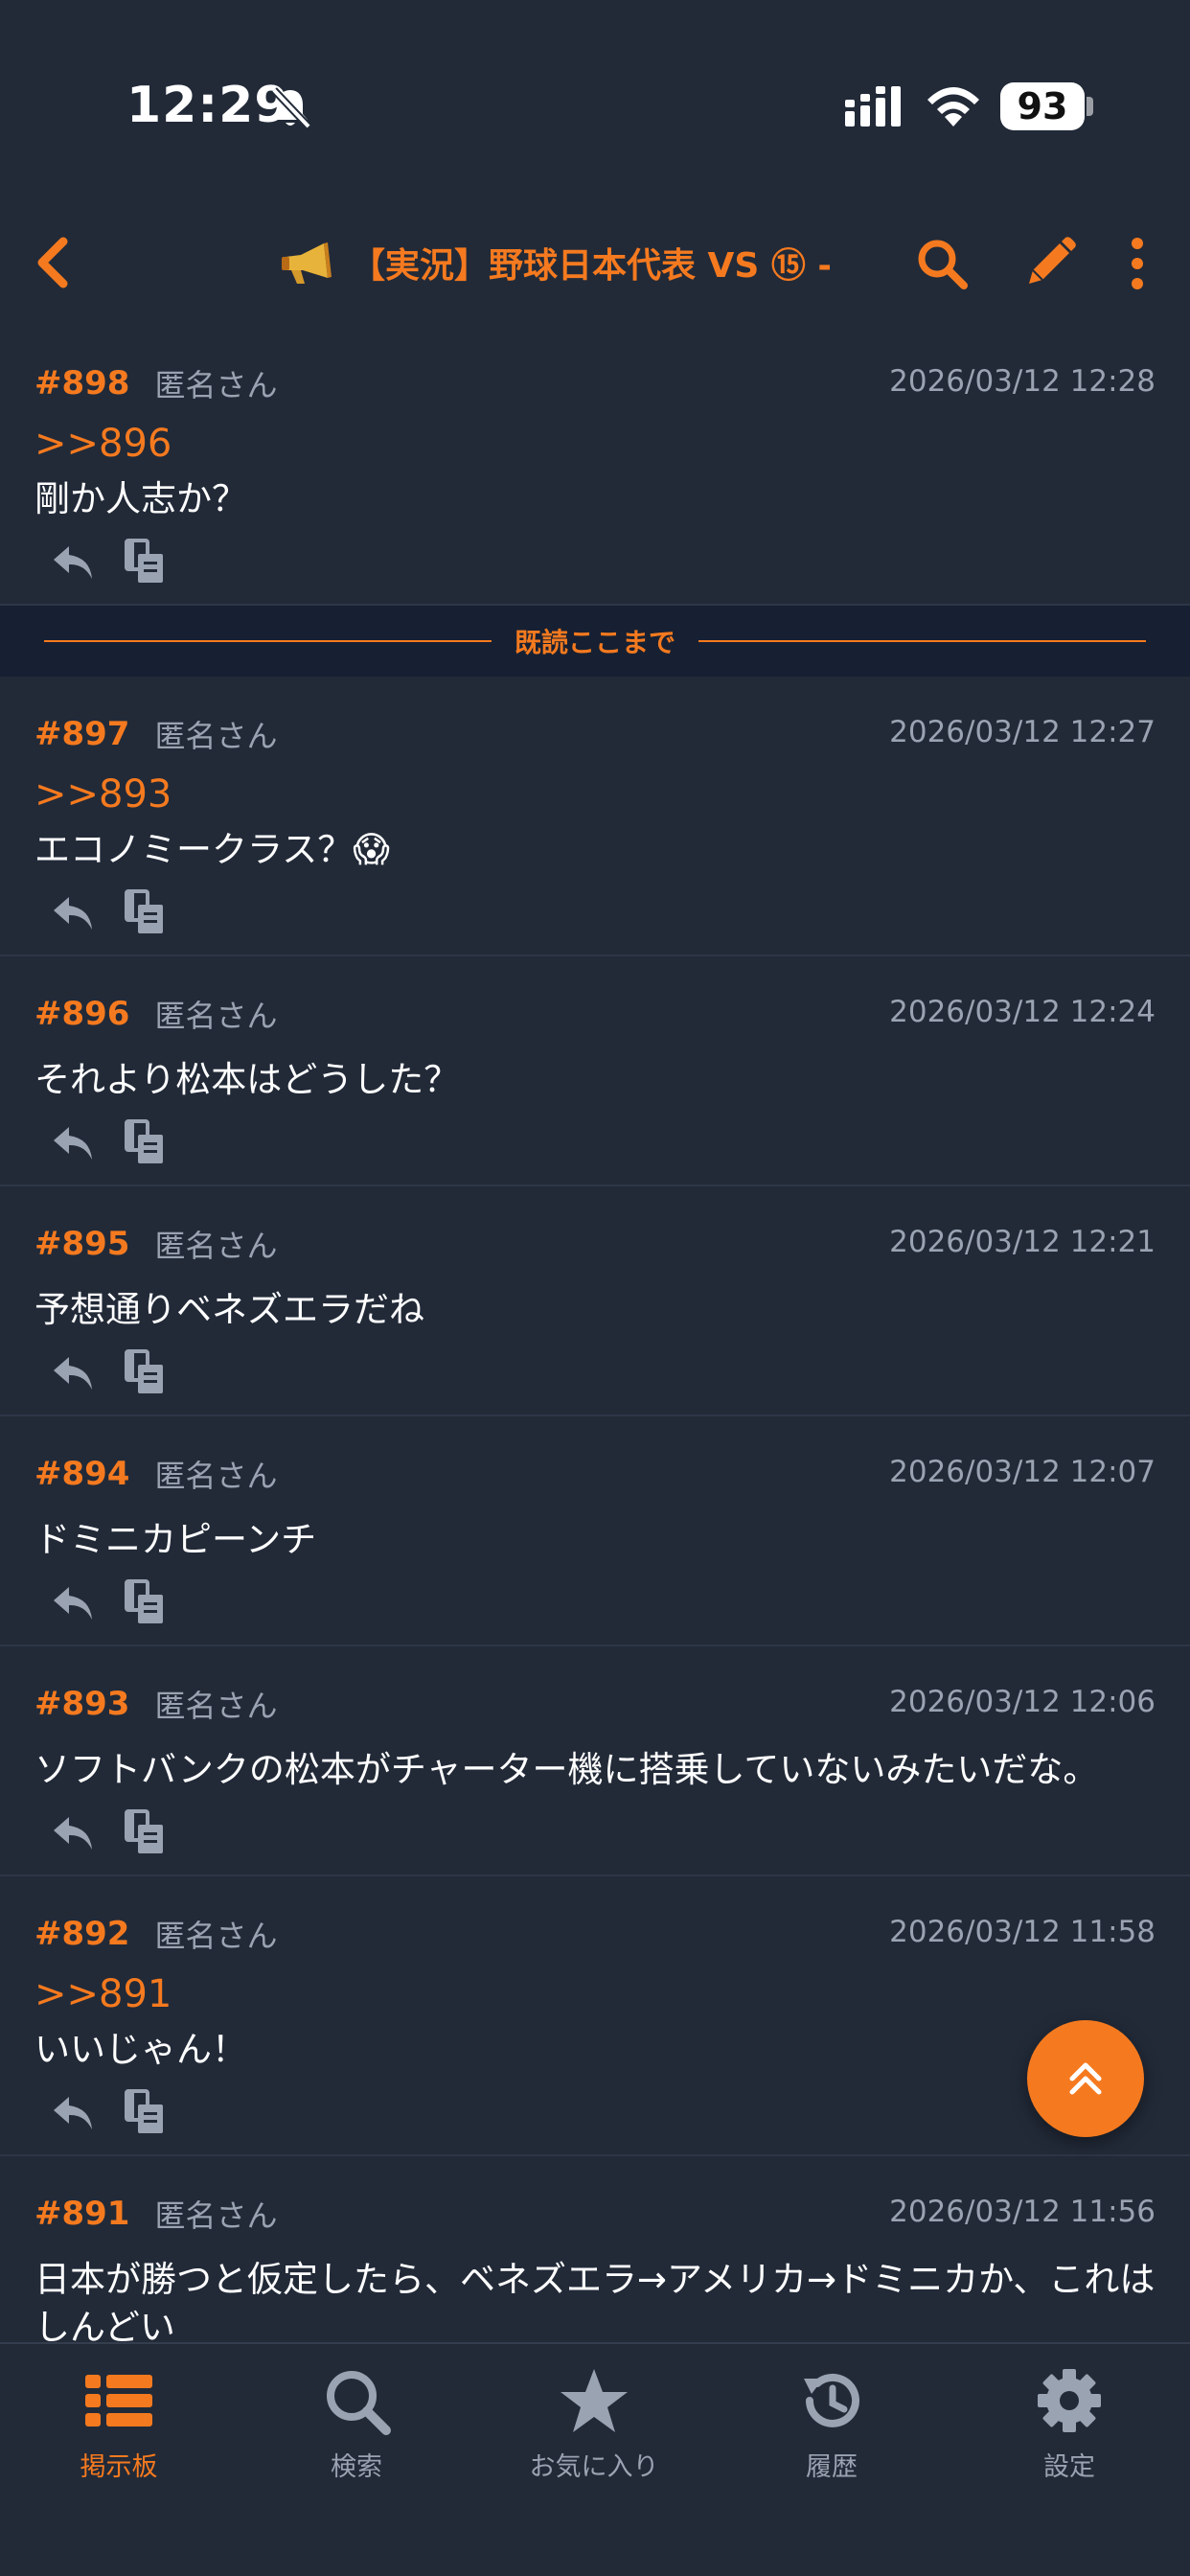 The image size is (1190, 2576). Describe the element at coordinates (1042, 106) in the screenshot. I see `battery-indicator: 93` at that location.